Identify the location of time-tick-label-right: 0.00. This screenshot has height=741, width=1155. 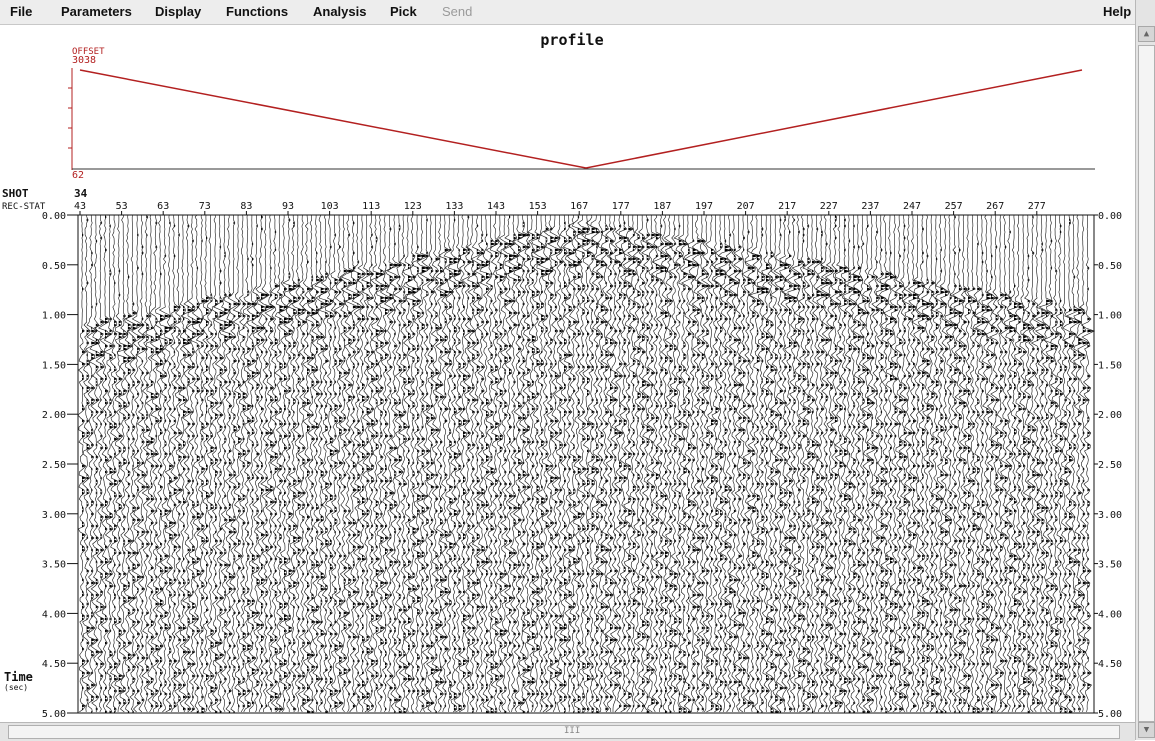
(1110, 216).